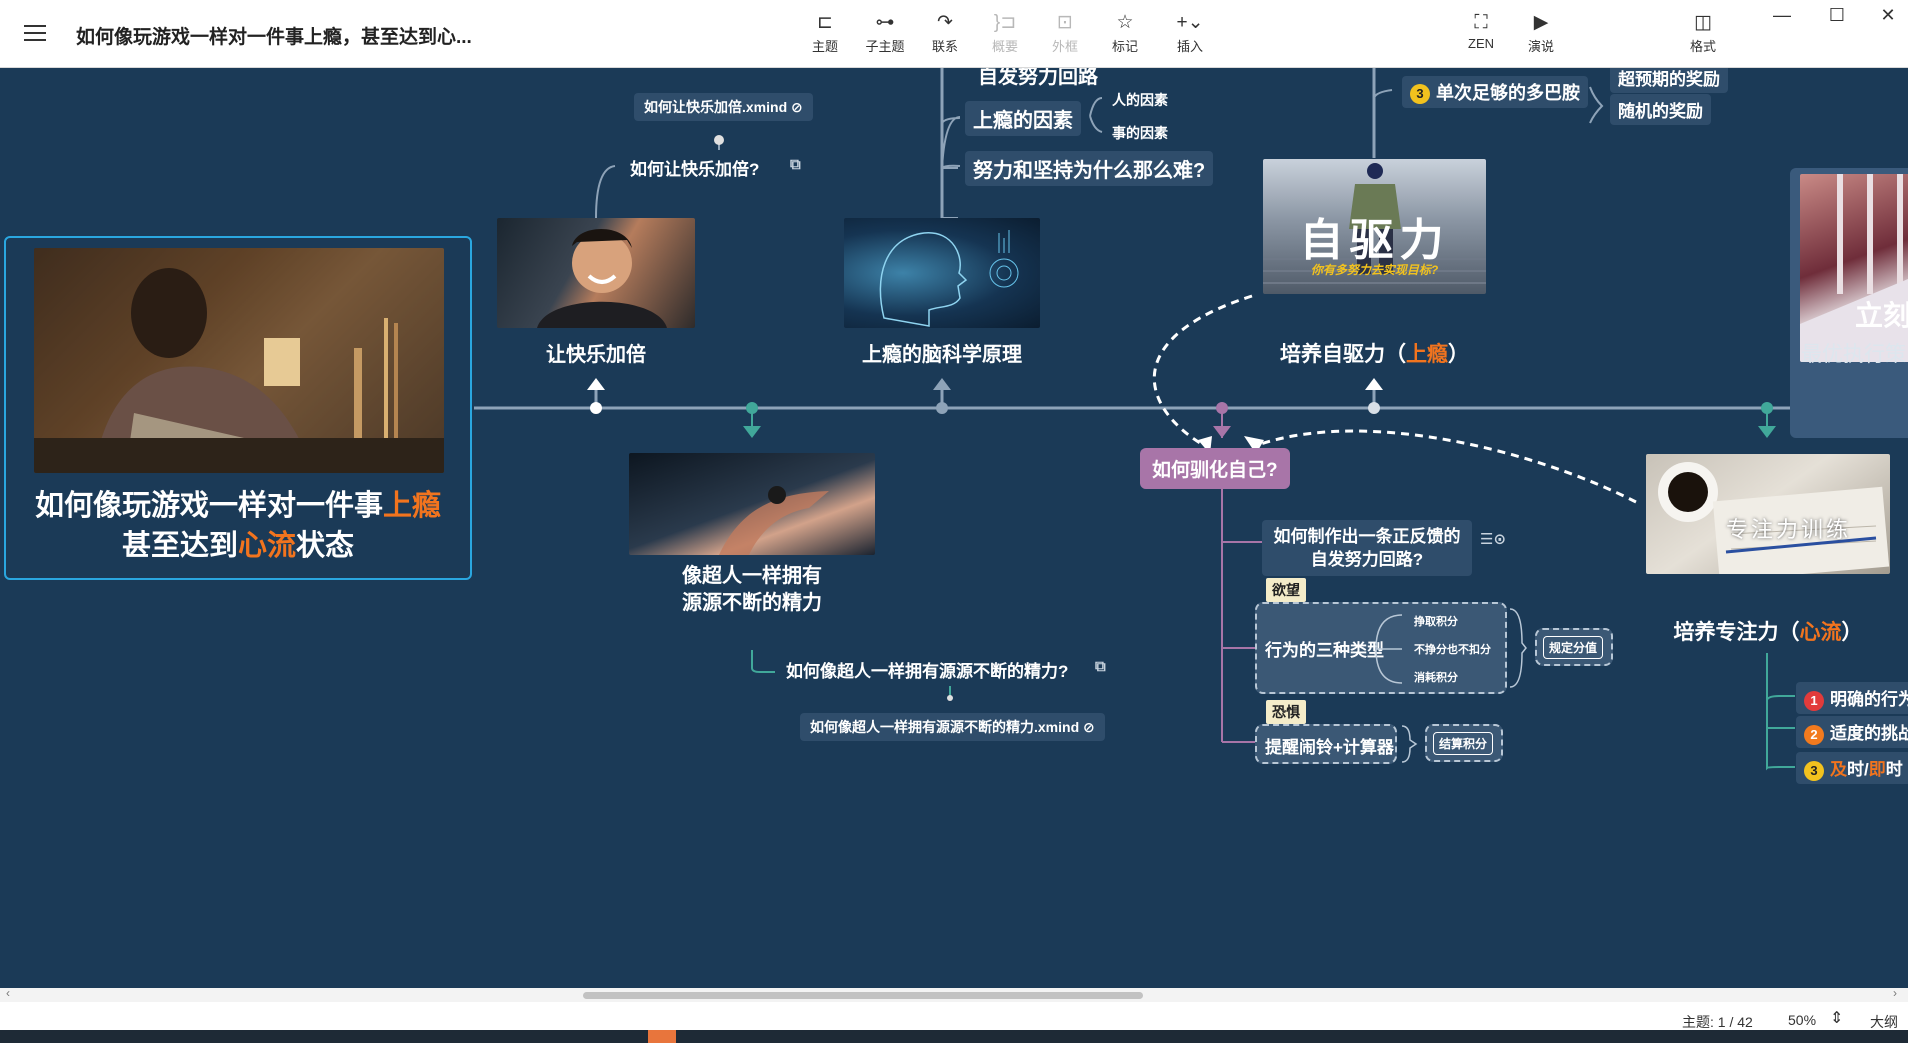  What do you see at coordinates (1286, 590) in the screenshot?
I see `label-desire: 欲望` at bounding box center [1286, 590].